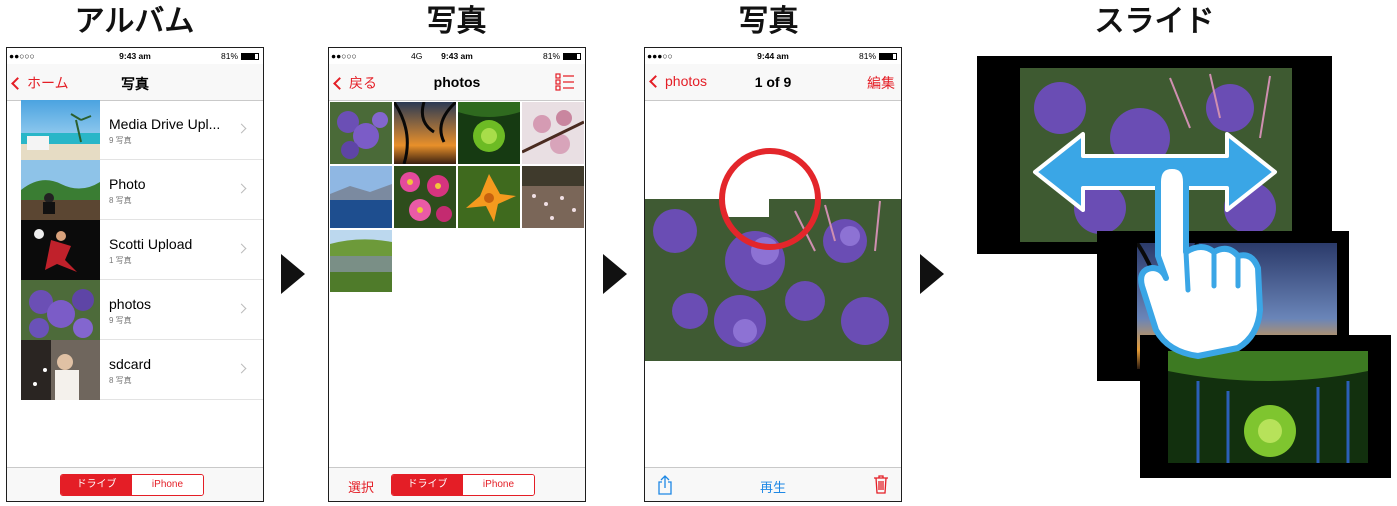 This screenshot has width=1397, height=506. I want to click on nav-bar: ホーム 写真, so click(135, 82).